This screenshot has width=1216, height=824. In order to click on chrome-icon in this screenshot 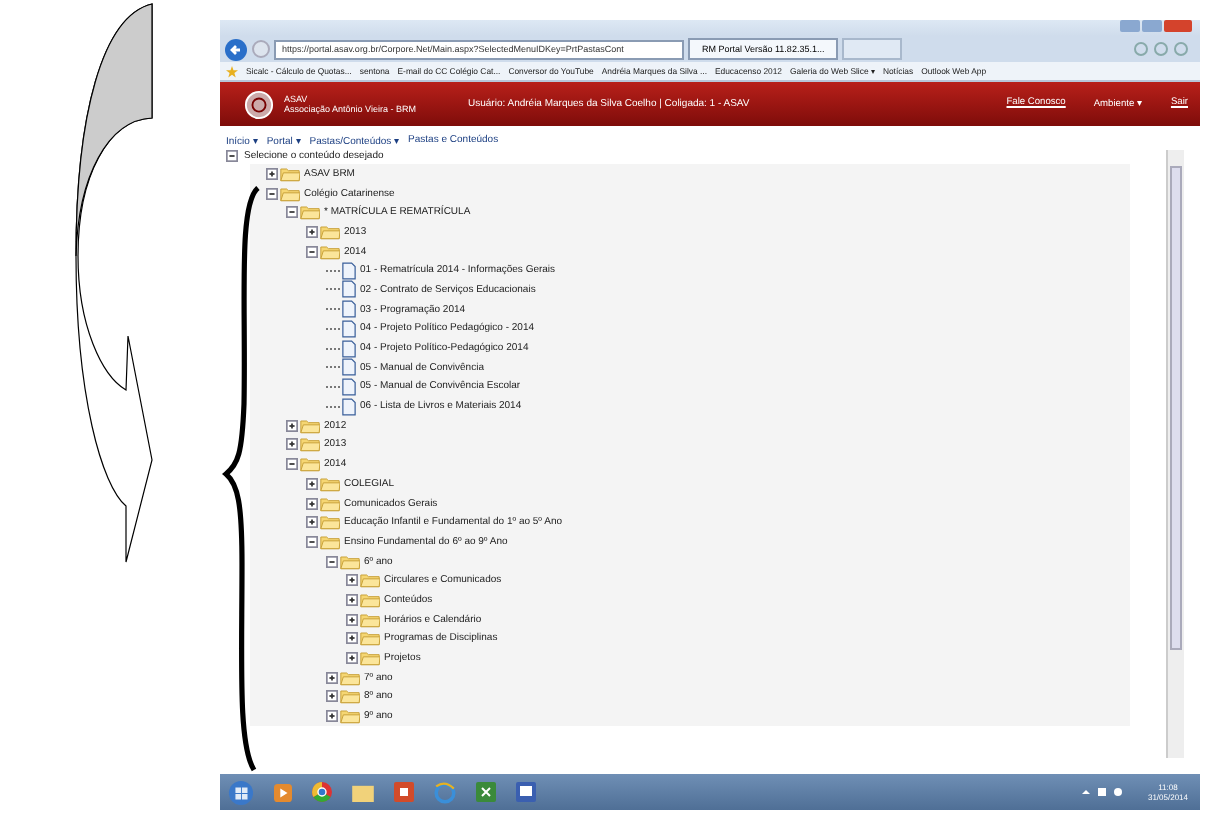, I will do `click(322, 792)`.